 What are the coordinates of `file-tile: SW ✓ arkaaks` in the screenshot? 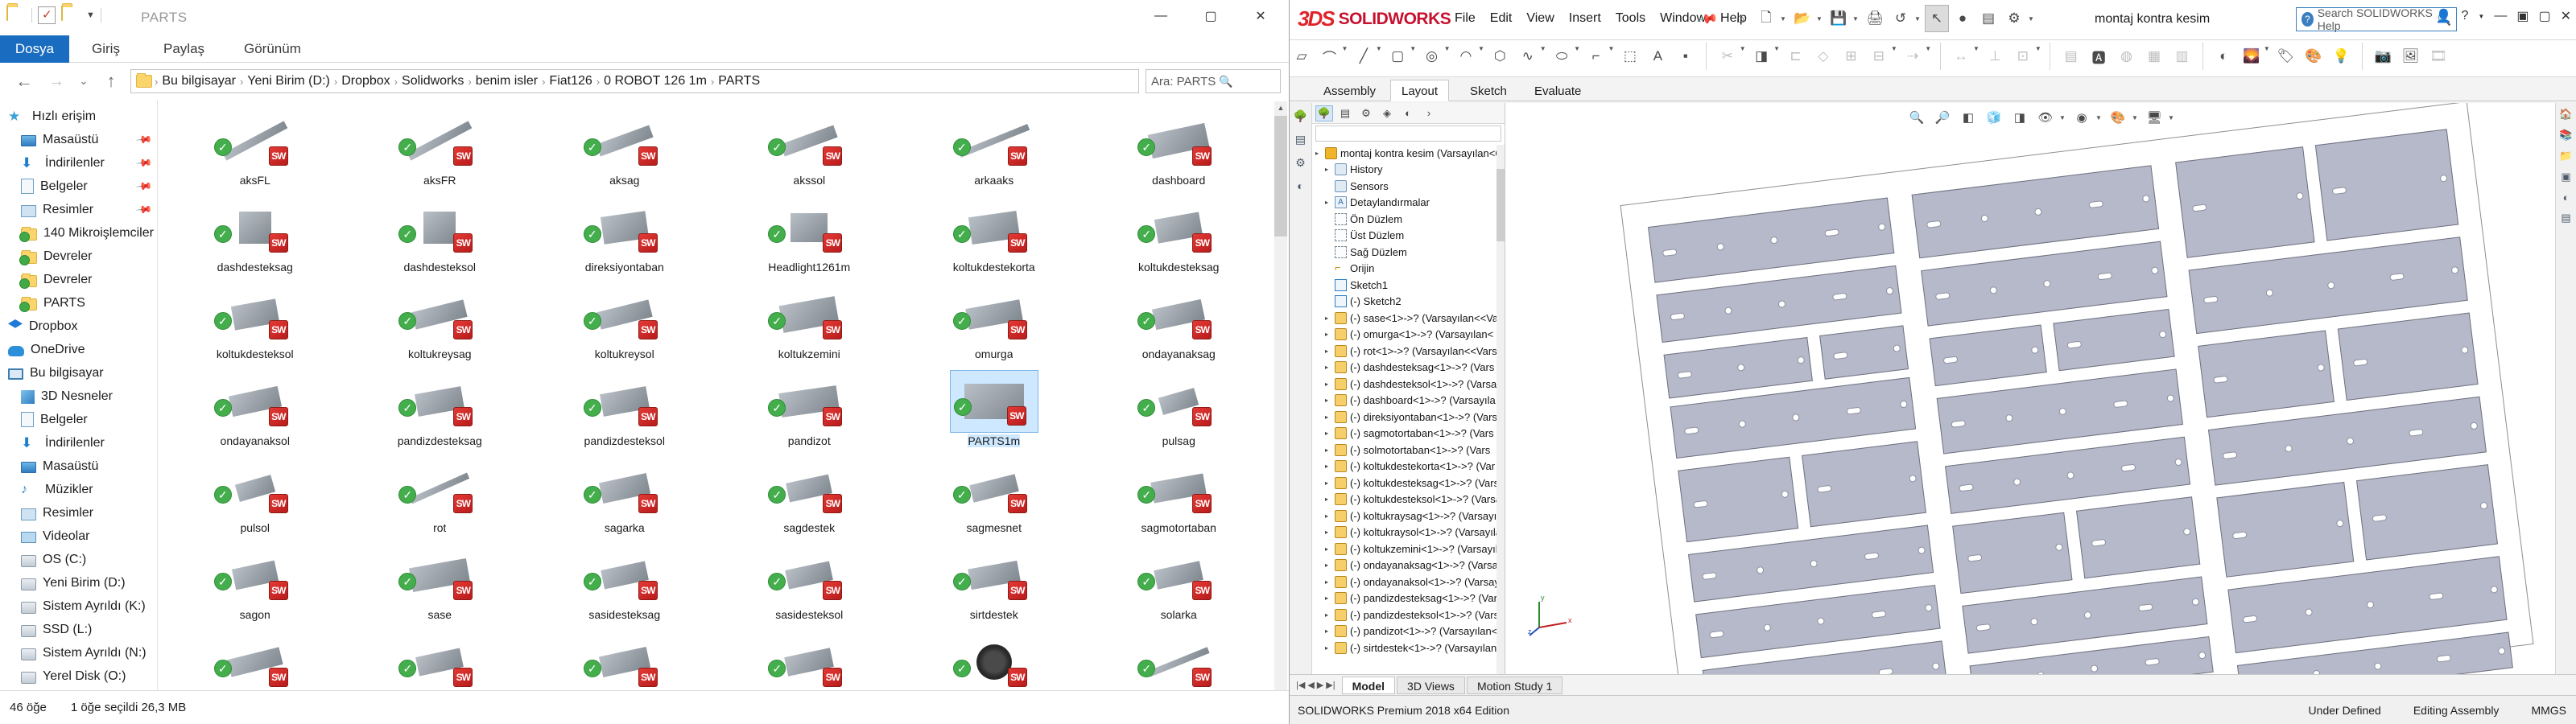 It's located at (994, 146).